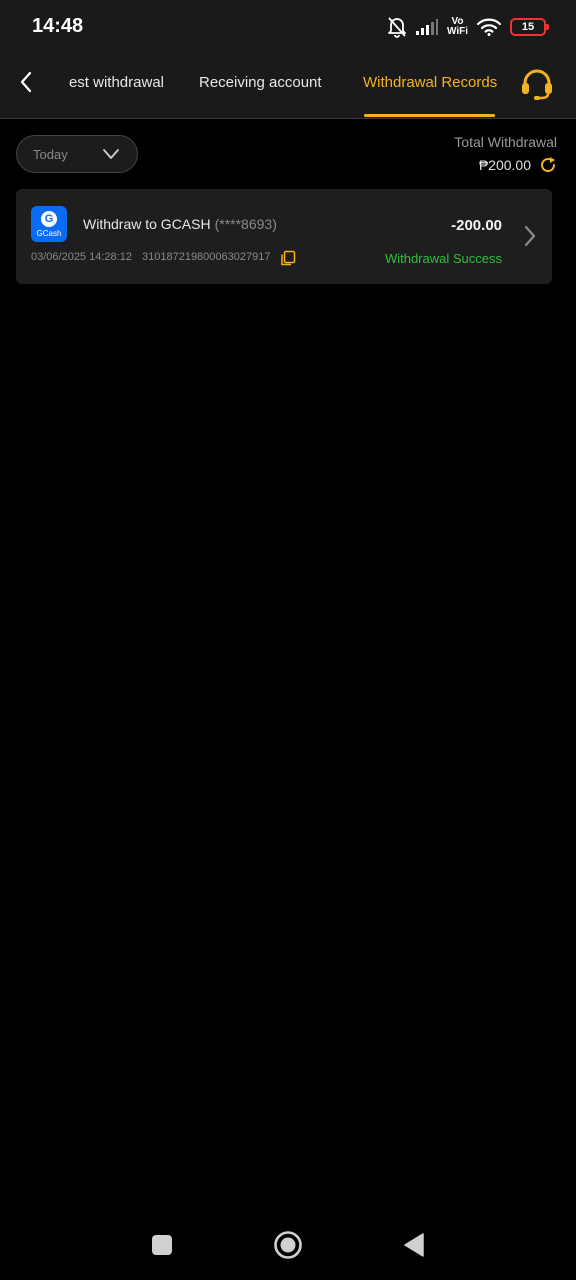 The width and height of the screenshot is (576, 1280). I want to click on back-nav-button, so click(414, 1245).